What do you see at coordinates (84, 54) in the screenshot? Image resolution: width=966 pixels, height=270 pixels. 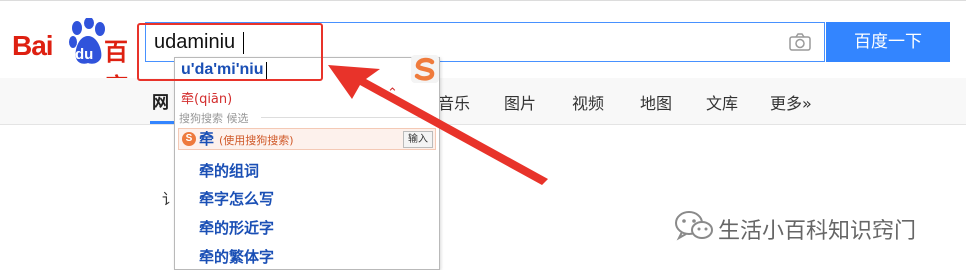 I see `logo-paw-text: du` at bounding box center [84, 54].